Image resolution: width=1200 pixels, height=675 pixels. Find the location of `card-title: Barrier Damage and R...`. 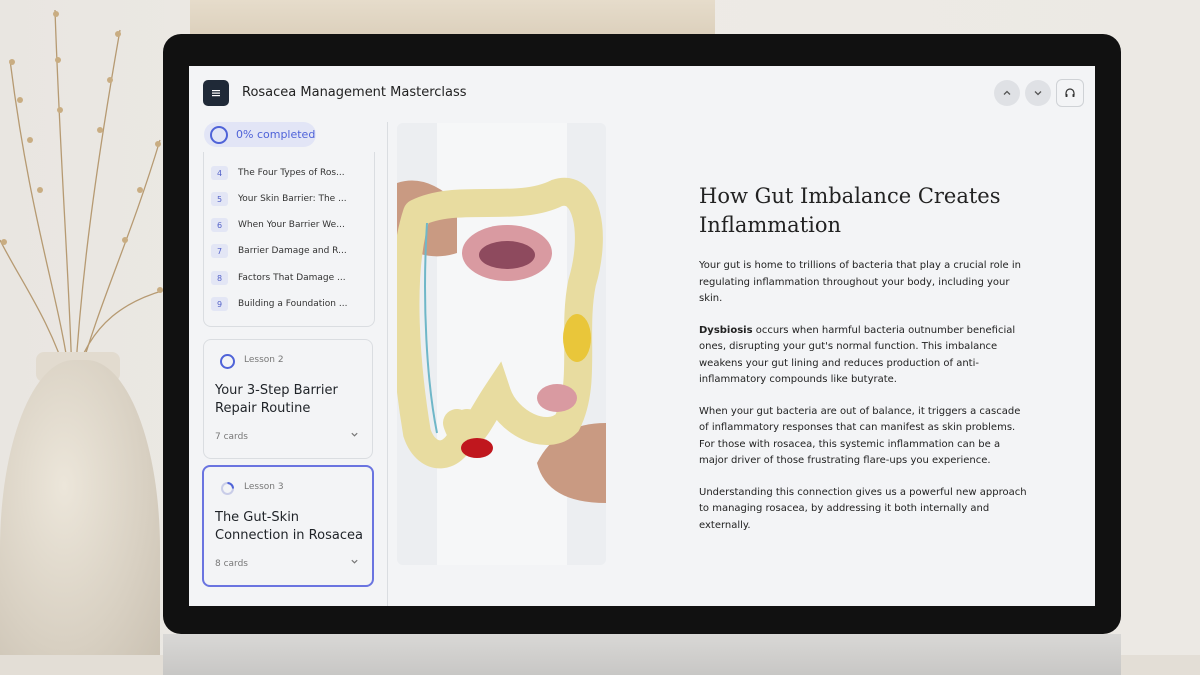

card-title: Barrier Damage and R... is located at coordinates (292, 251).